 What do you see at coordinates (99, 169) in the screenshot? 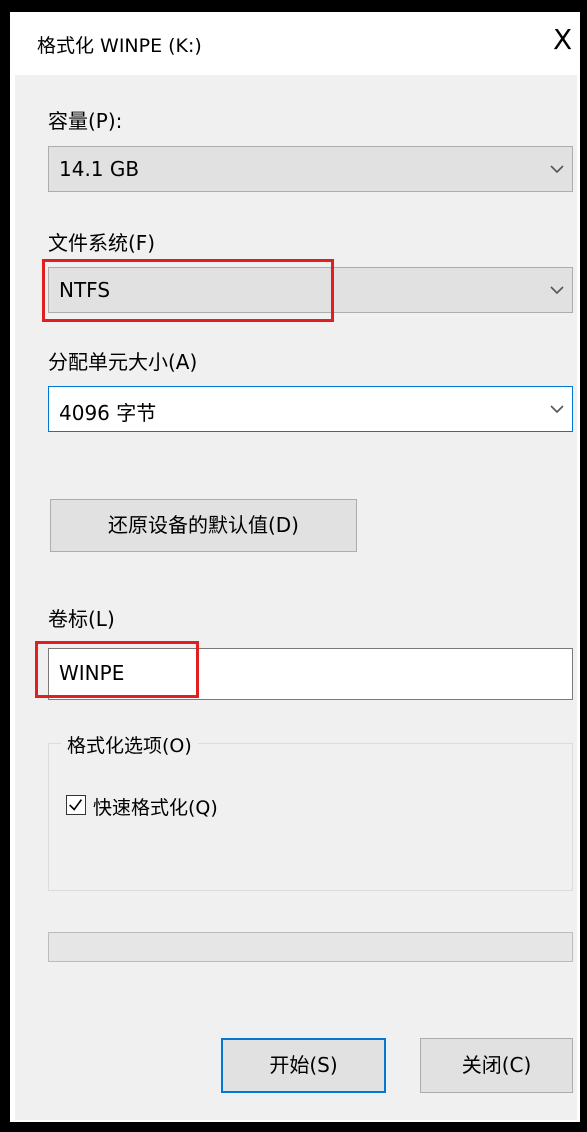
I see `capacity-value: 14.1 GB` at bounding box center [99, 169].